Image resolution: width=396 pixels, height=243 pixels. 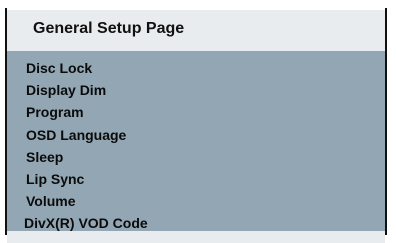 What do you see at coordinates (87, 179) in the screenshot?
I see `menu-item-lip-sync: Lip Sync` at bounding box center [87, 179].